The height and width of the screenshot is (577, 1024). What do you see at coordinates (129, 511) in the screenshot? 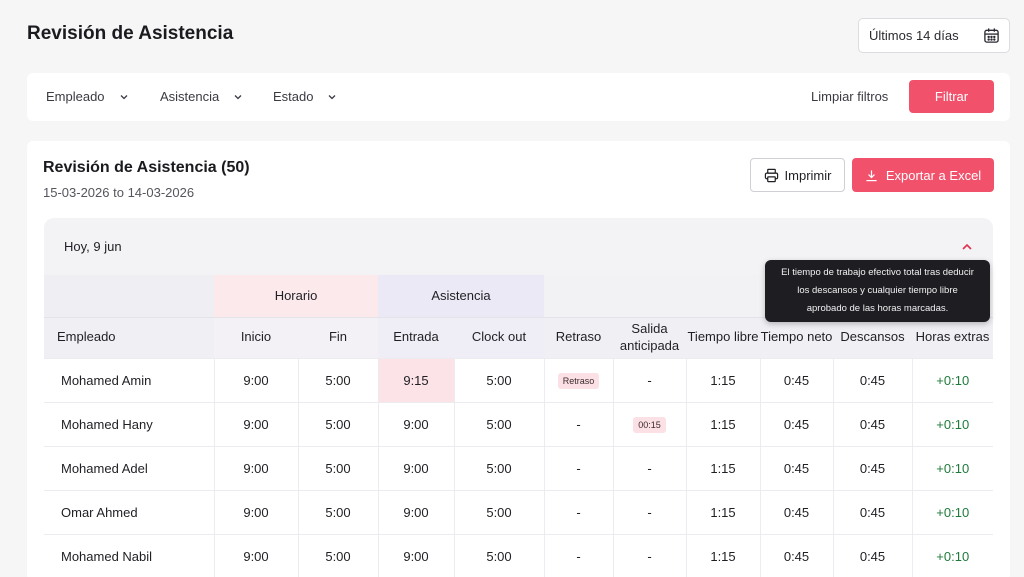
I see `employee-name: Omar Ahmed` at bounding box center [129, 511].